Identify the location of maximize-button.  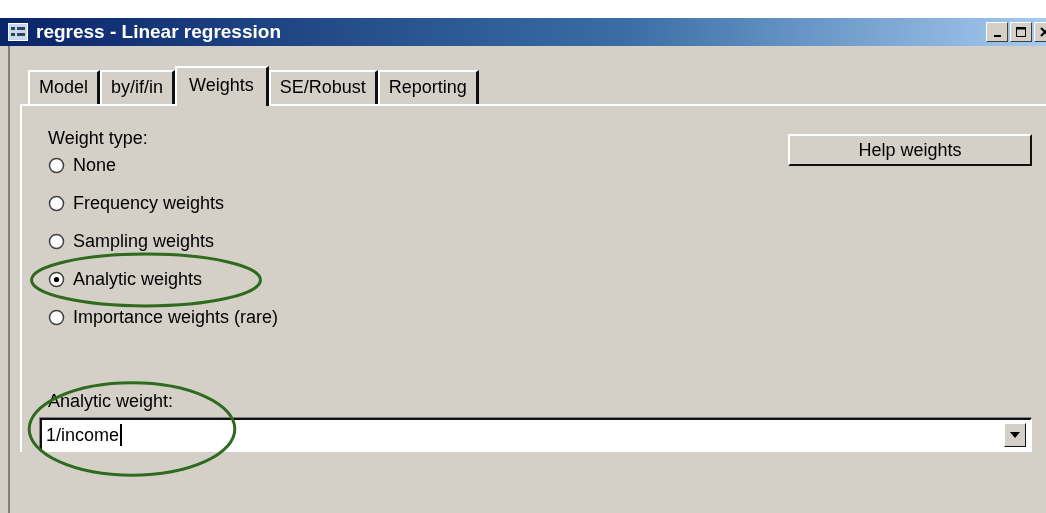
(1021, 32).